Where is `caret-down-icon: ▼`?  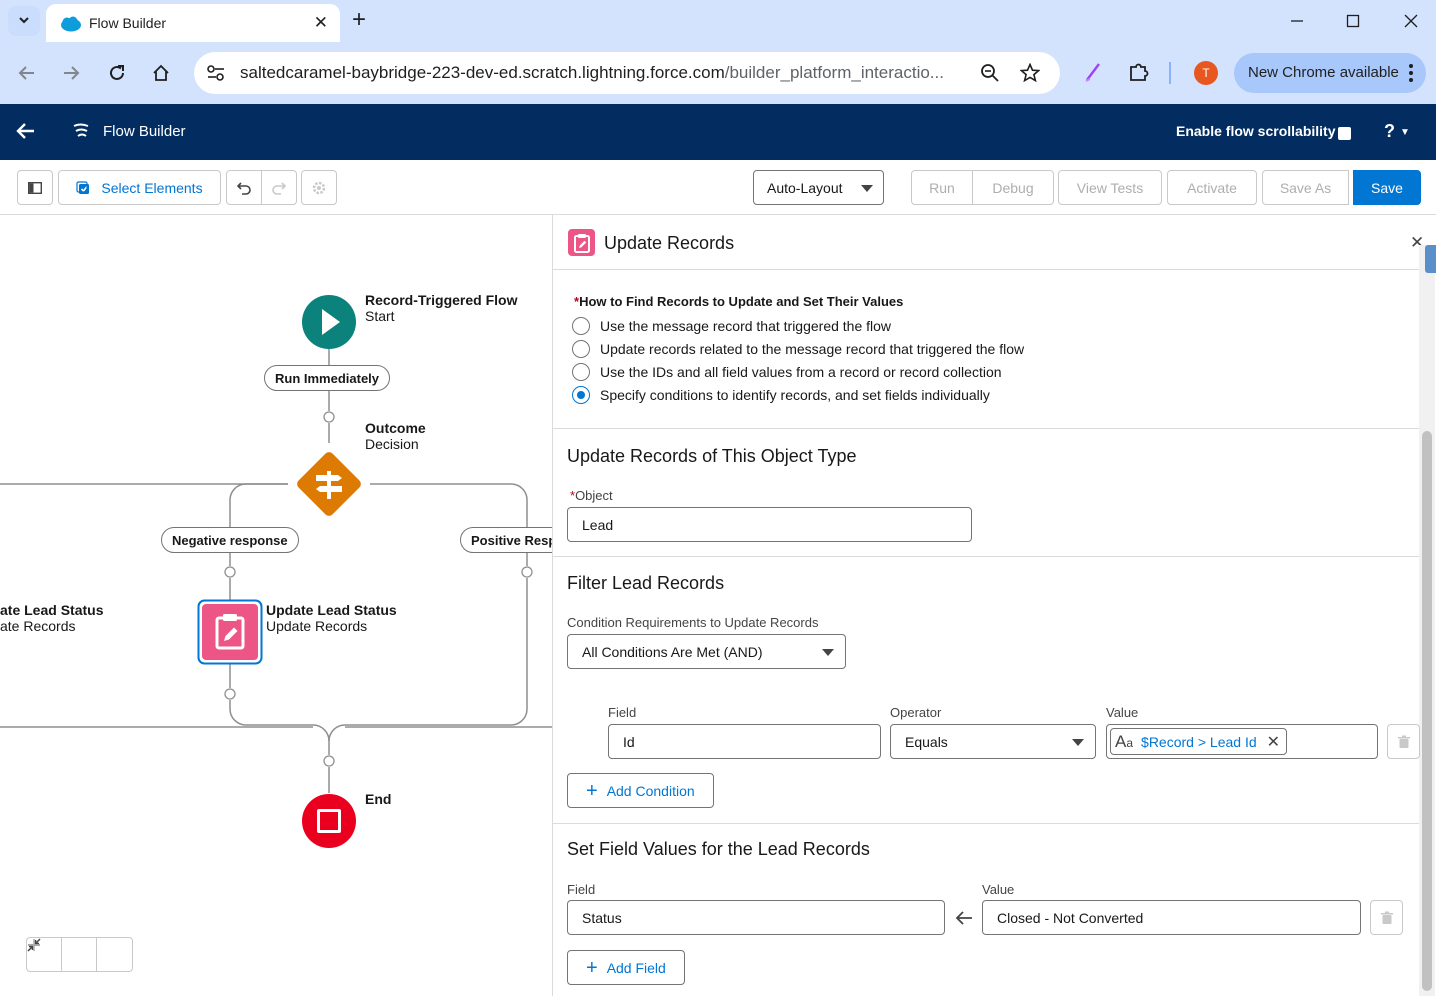
caret-down-icon: ▼ is located at coordinates (1405, 132).